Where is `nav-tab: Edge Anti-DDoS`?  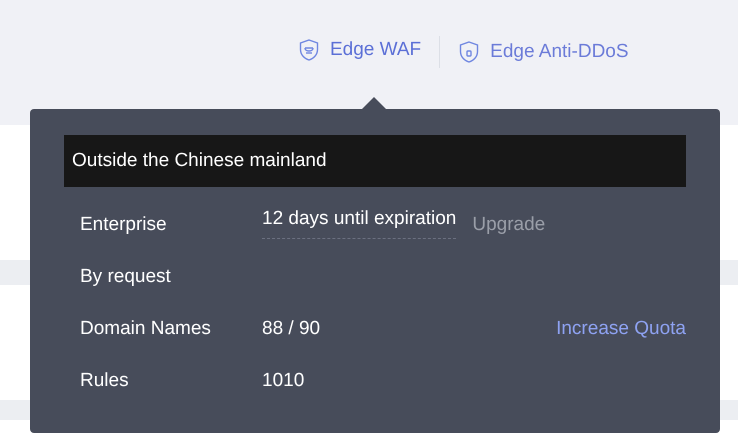 nav-tab: Edge Anti-DDoS is located at coordinates (543, 52).